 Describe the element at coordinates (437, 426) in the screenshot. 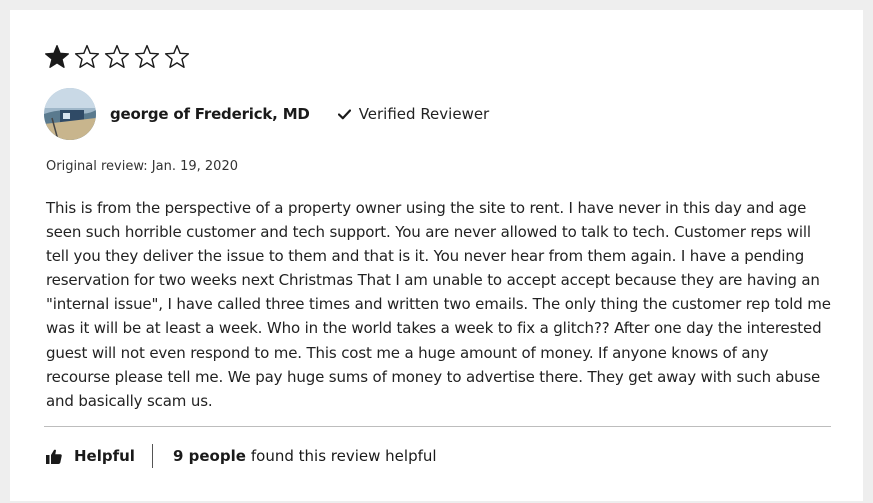

I see `divider` at that location.